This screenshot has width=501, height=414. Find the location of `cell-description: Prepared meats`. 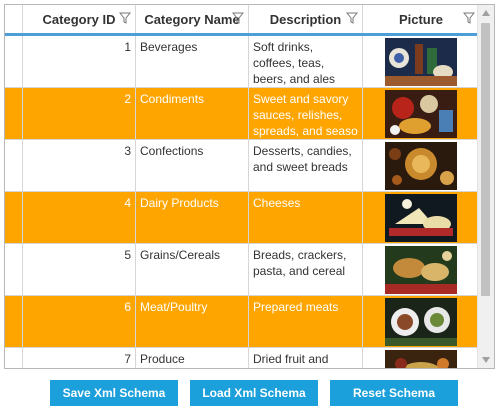

cell-description: Prepared meats is located at coordinates (306, 321).